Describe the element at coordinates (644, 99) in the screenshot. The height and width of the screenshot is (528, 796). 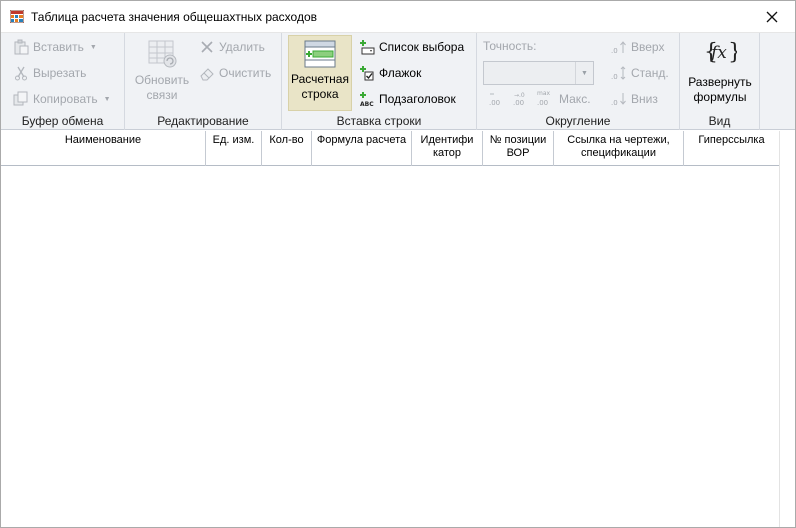
I see `round-down-label: Вниз` at that location.